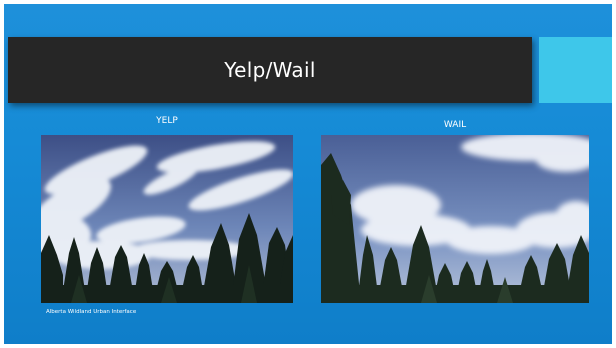  What do you see at coordinates (167, 121) in the screenshot?
I see `yelp-caption: YELP` at bounding box center [167, 121].